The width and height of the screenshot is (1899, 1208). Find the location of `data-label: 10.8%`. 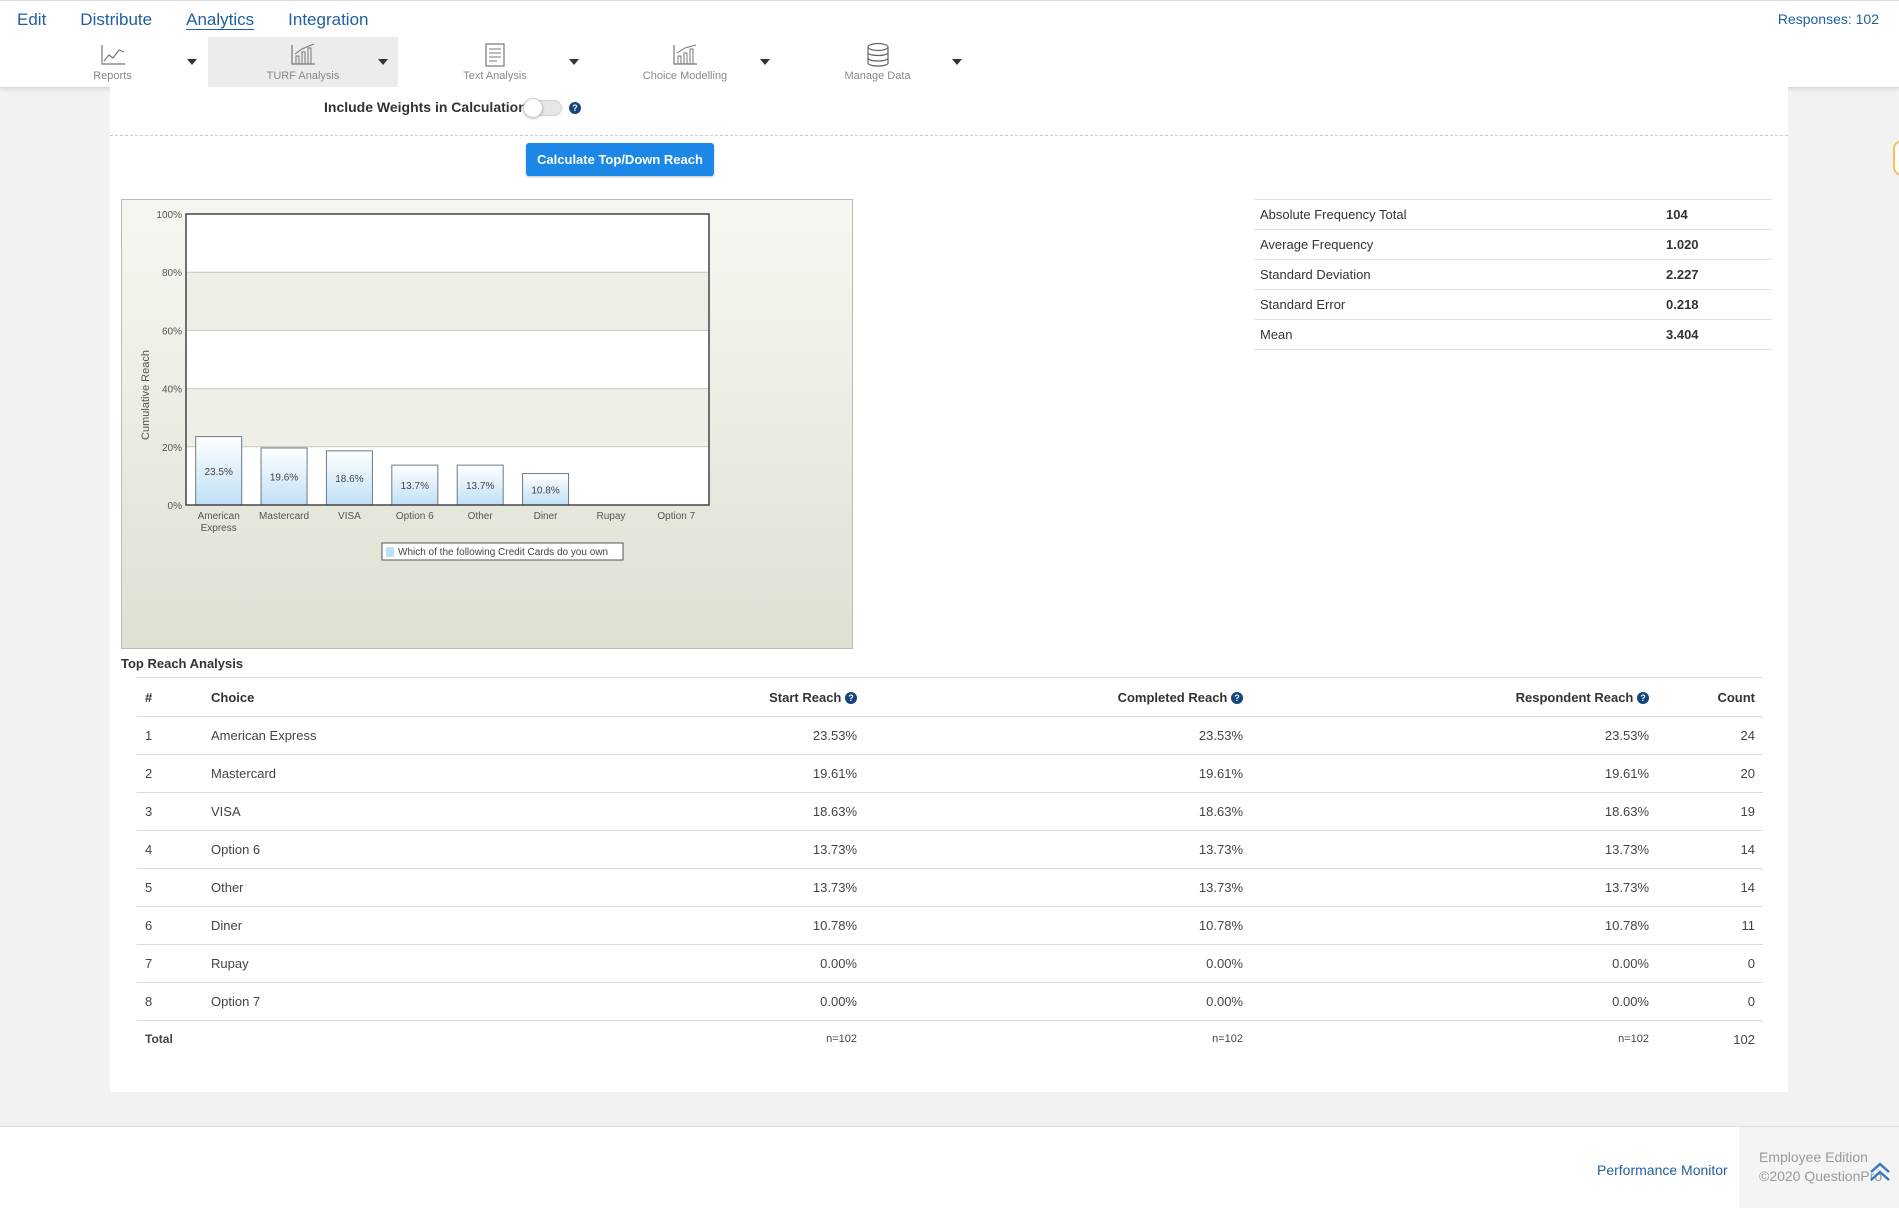

data-label: 10.8% is located at coordinates (545, 490).